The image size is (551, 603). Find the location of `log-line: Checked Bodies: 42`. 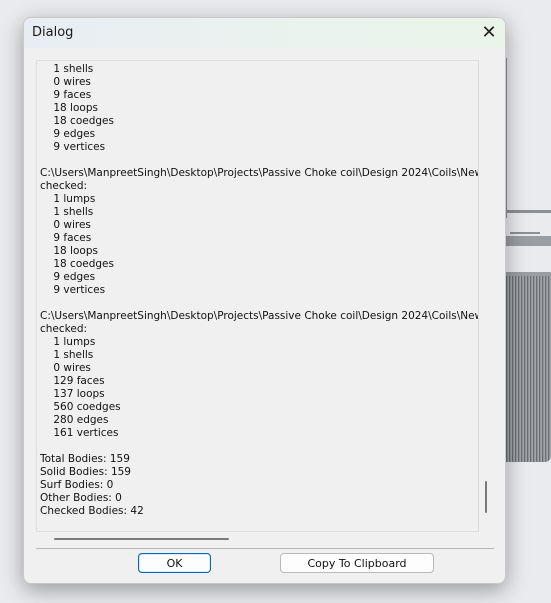

log-line: Checked Bodies: 42 is located at coordinates (92, 511).